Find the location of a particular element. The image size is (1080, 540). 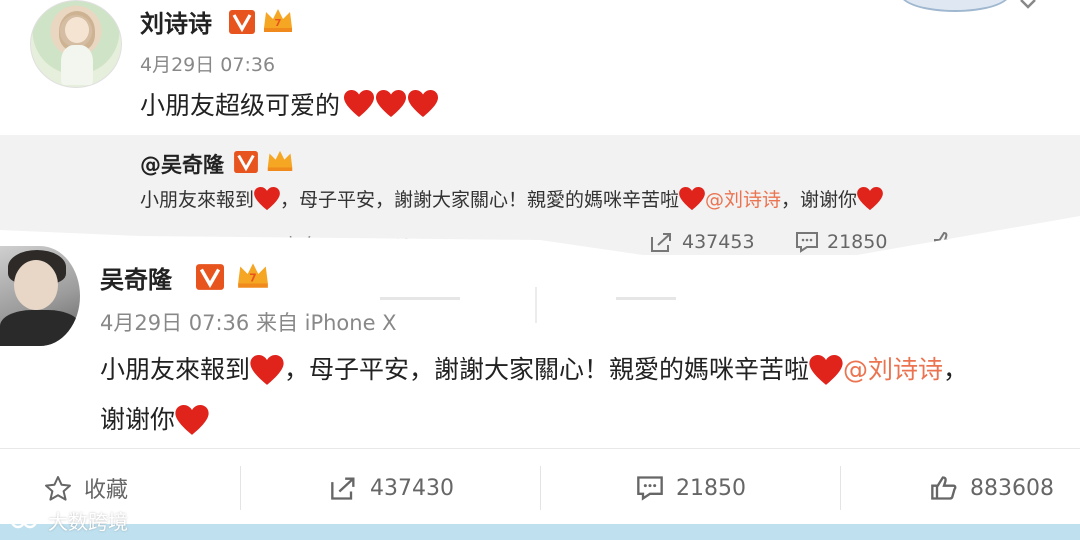

comment-button: 21850 is located at coordinates (691, 488).